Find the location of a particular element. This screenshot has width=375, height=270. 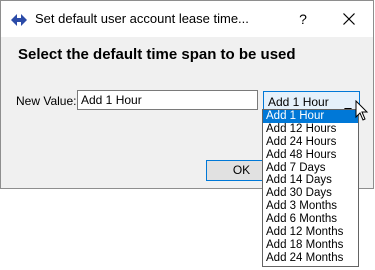

app-icon is located at coordinates (19, 19).